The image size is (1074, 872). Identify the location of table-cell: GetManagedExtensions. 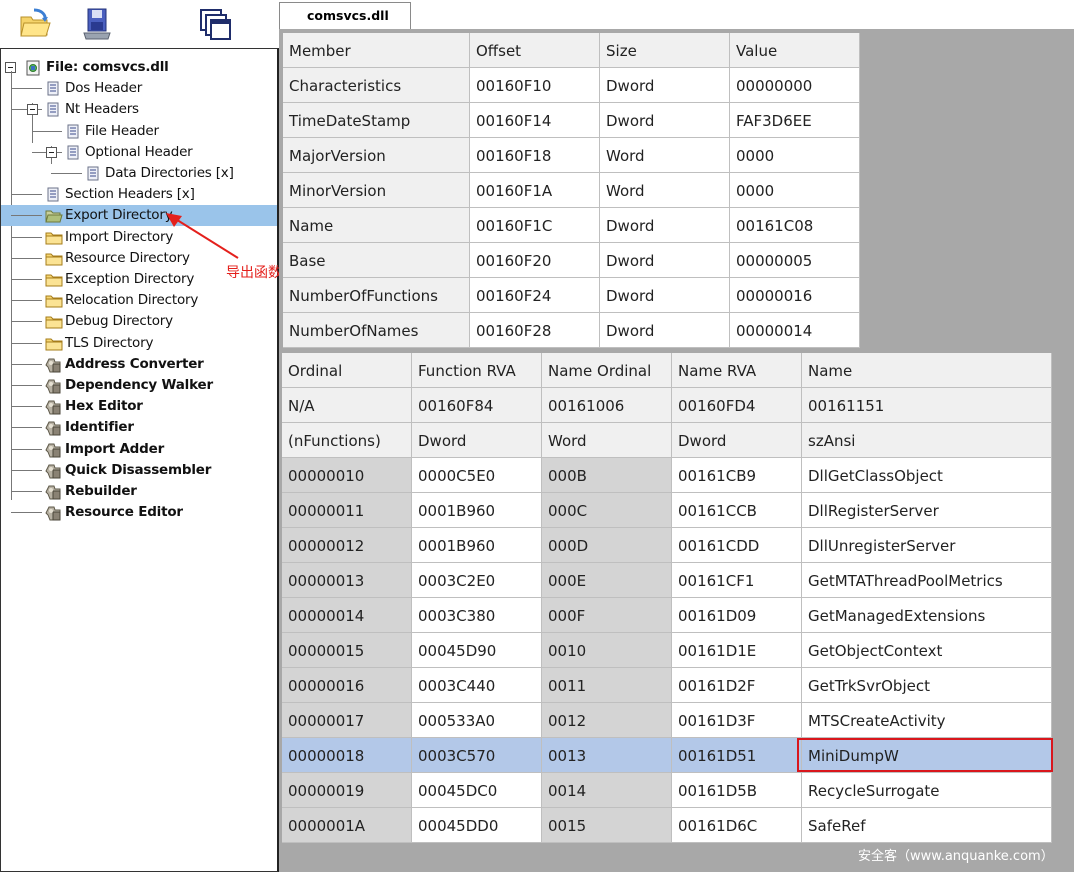
(927, 615).